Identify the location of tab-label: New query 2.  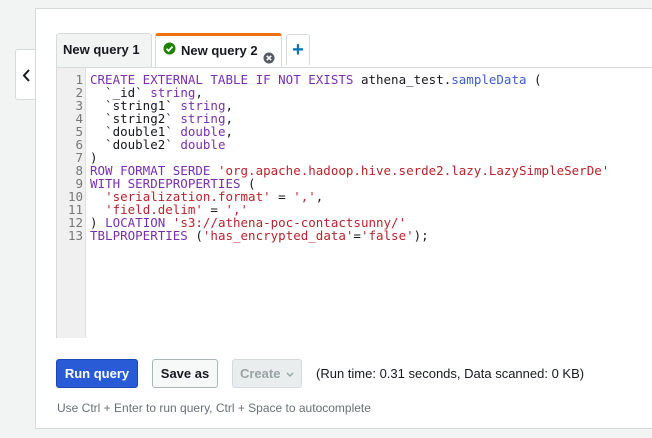
(219, 50).